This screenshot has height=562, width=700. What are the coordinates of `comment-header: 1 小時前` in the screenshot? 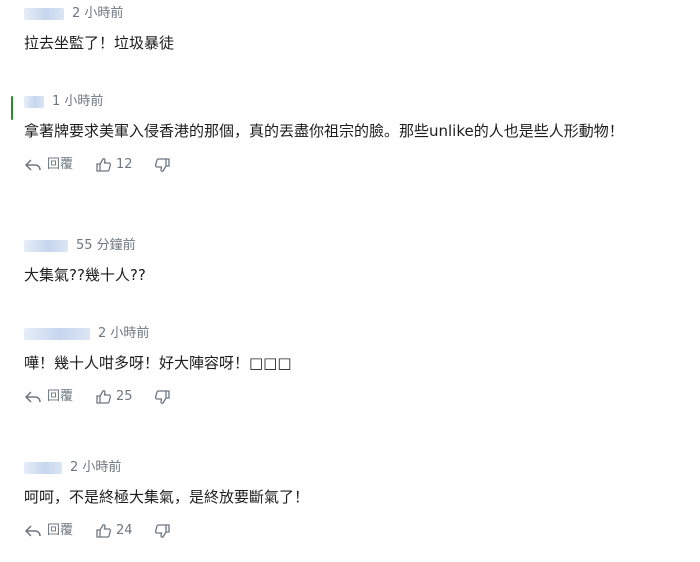 It's located at (63, 102).